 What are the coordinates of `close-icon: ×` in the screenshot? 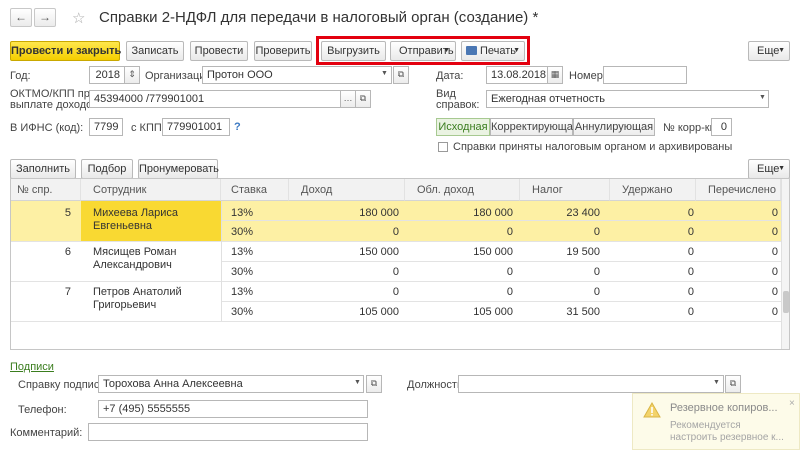 It's located at (792, 403).